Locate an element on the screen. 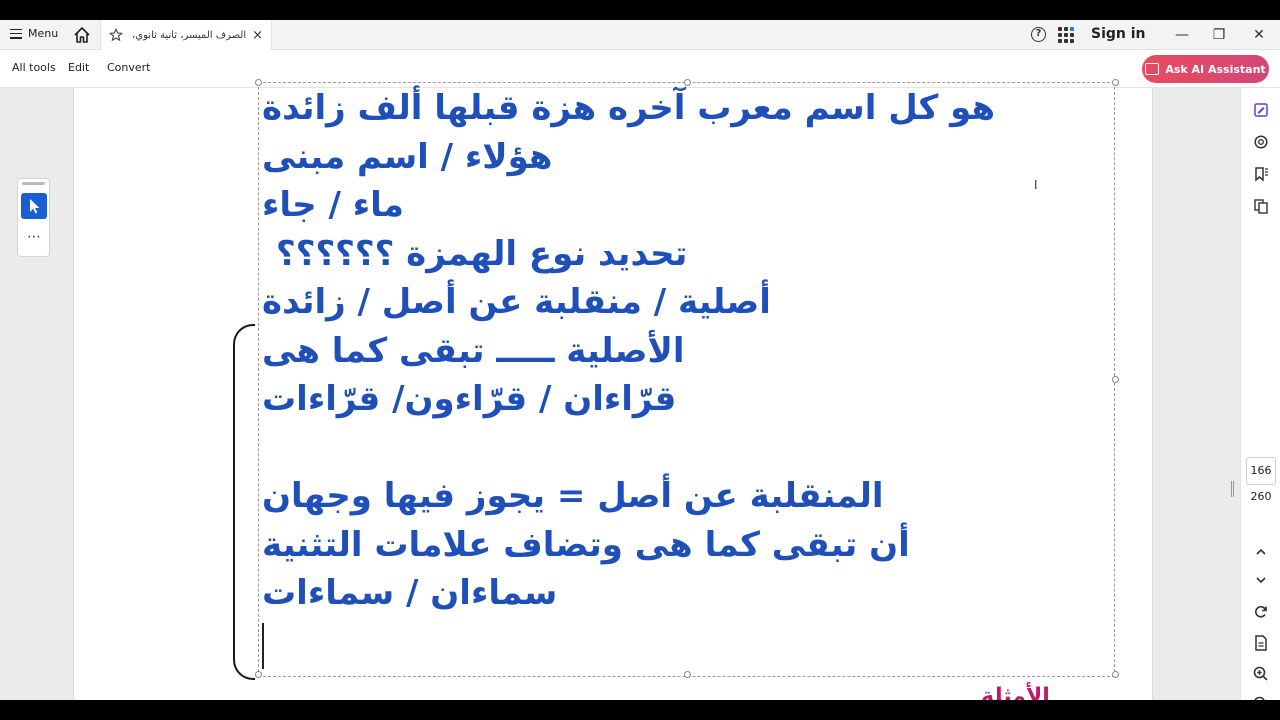 This screenshot has height=720, width=1280. bookmark-icon is located at coordinates (1261, 174).